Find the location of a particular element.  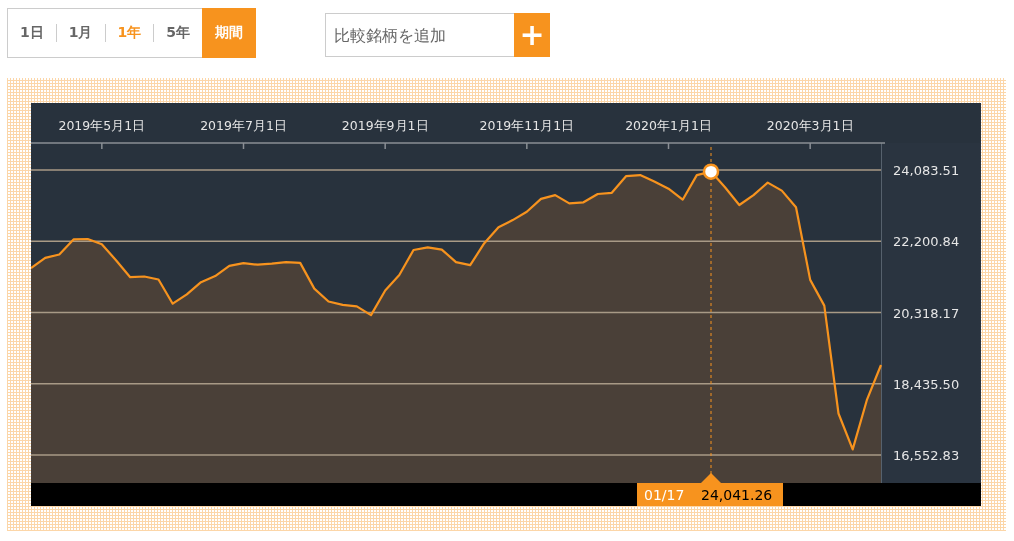

tooltip-date: 01/17 is located at coordinates (664, 495).